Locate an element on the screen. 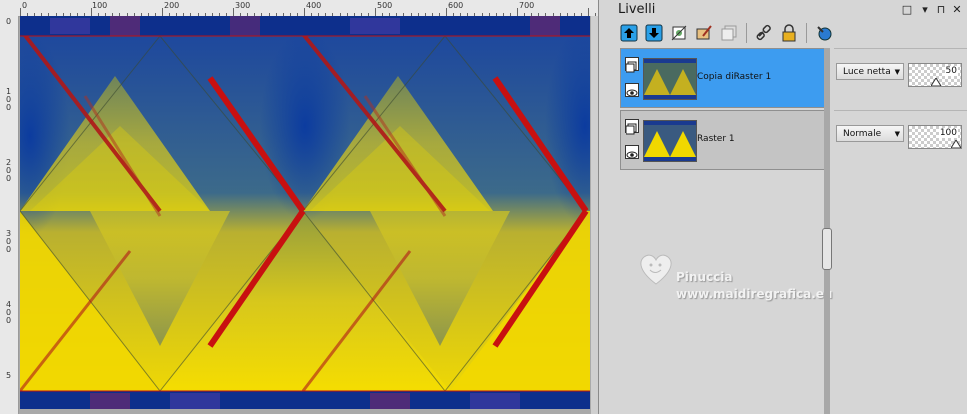 The image size is (967, 414). canvas-vertical-scrollbar is located at coordinates (594, 215).